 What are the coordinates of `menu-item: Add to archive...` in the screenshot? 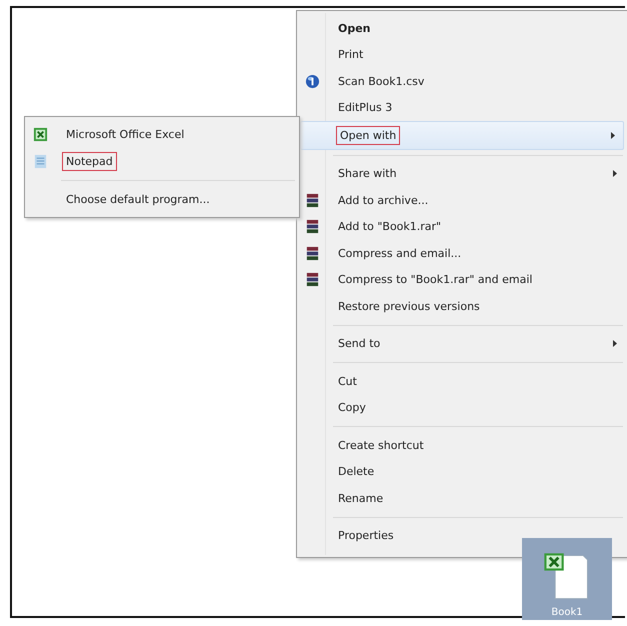 It's located at (462, 200).